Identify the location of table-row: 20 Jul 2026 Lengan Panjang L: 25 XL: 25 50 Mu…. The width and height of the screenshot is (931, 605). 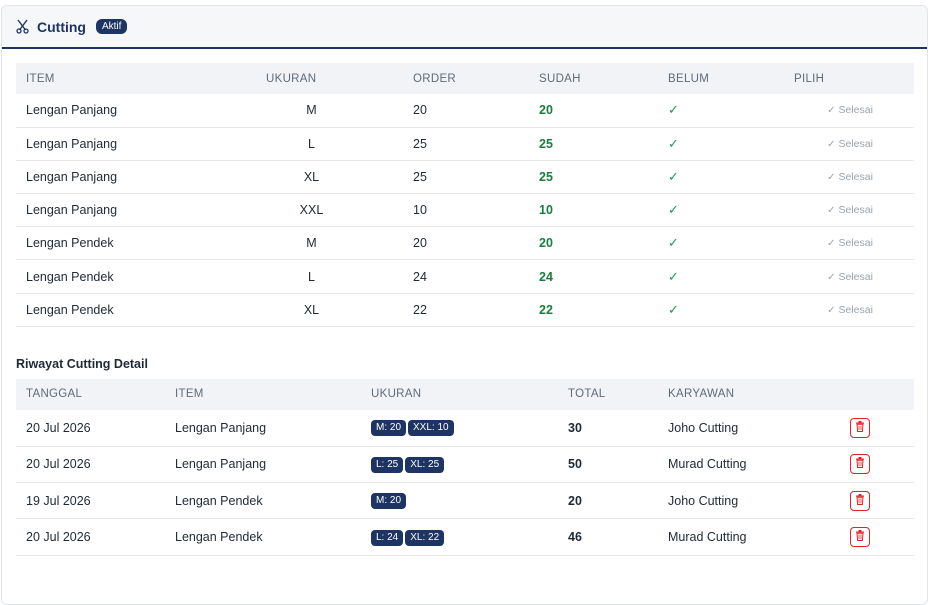
(465, 465).